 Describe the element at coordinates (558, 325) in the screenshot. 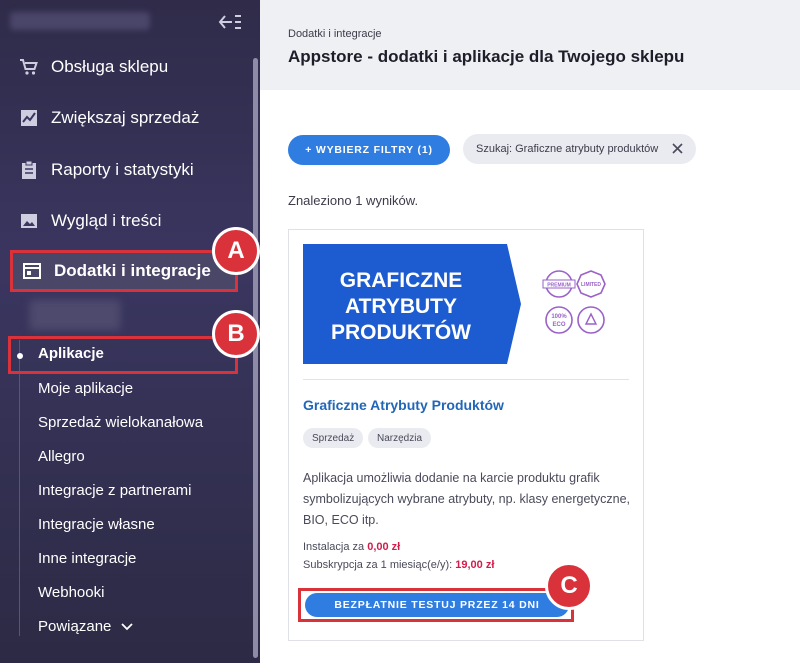

I see `svg-text: ECO` at that location.